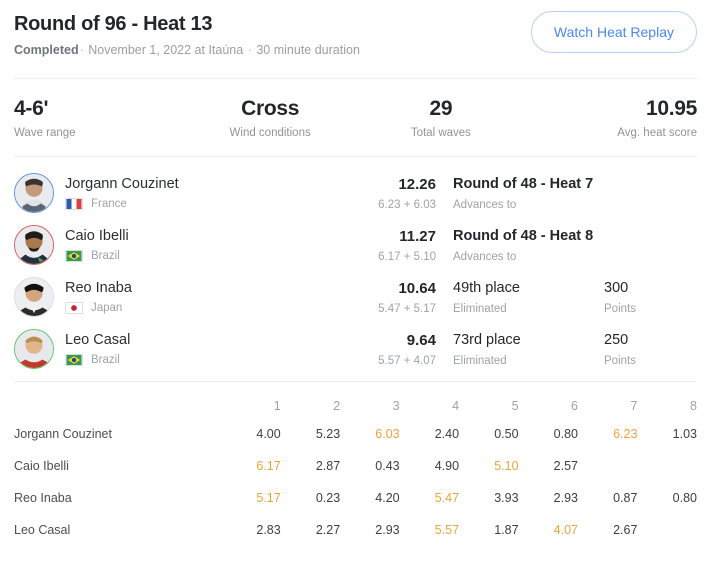  What do you see at coordinates (607, 466) in the screenshot?
I see `wave-score-cell` at bounding box center [607, 466].